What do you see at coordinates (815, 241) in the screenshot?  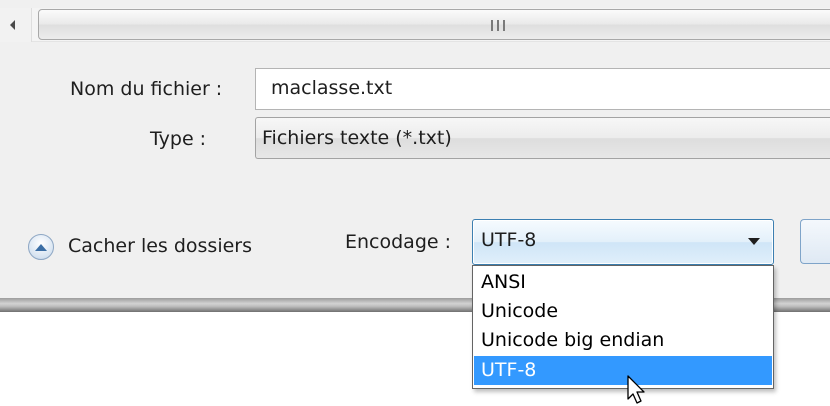 I see `save-button` at bounding box center [815, 241].